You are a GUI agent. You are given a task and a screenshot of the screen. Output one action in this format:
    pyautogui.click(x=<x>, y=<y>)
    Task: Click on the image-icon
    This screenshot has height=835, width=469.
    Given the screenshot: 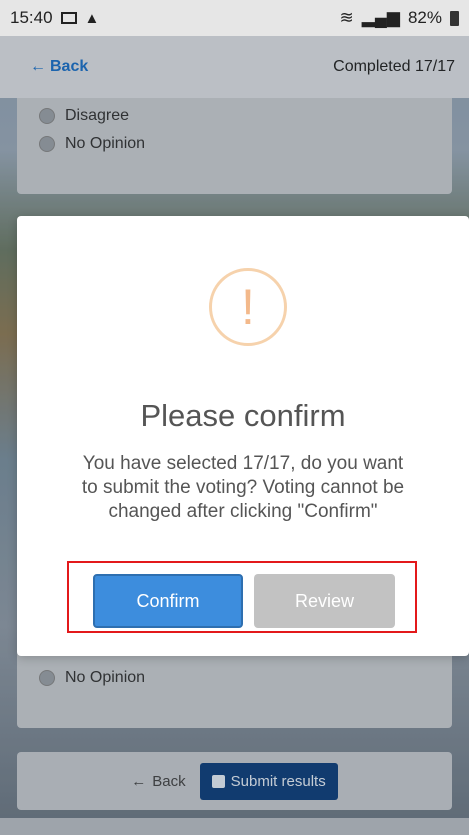 What is the action you would take?
    pyautogui.click(x=68, y=18)
    